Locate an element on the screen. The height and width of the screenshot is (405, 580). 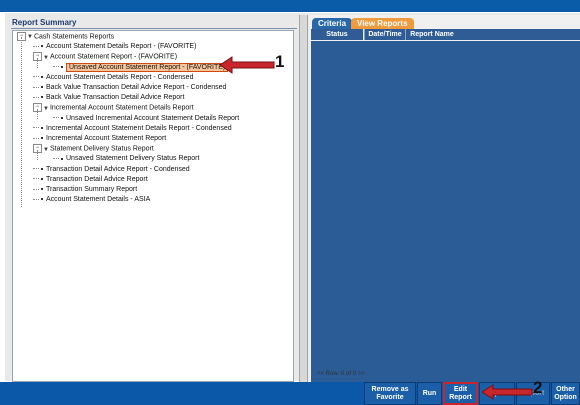
tree-item-unsaved-delivery: Unsaved Statement Delivery Status Report is located at coordinates (126, 159).